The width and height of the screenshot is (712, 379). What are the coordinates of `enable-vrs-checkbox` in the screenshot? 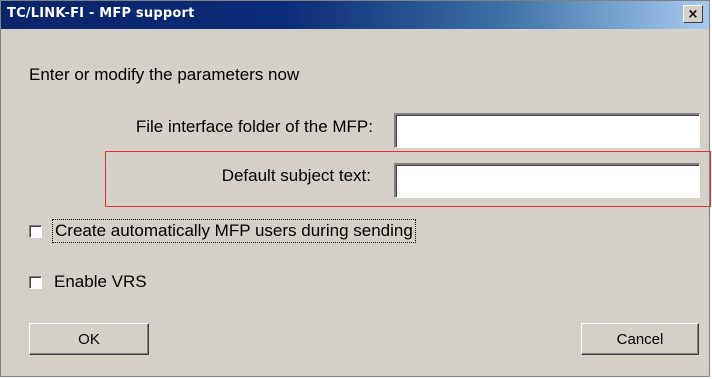 It's located at (35, 282).